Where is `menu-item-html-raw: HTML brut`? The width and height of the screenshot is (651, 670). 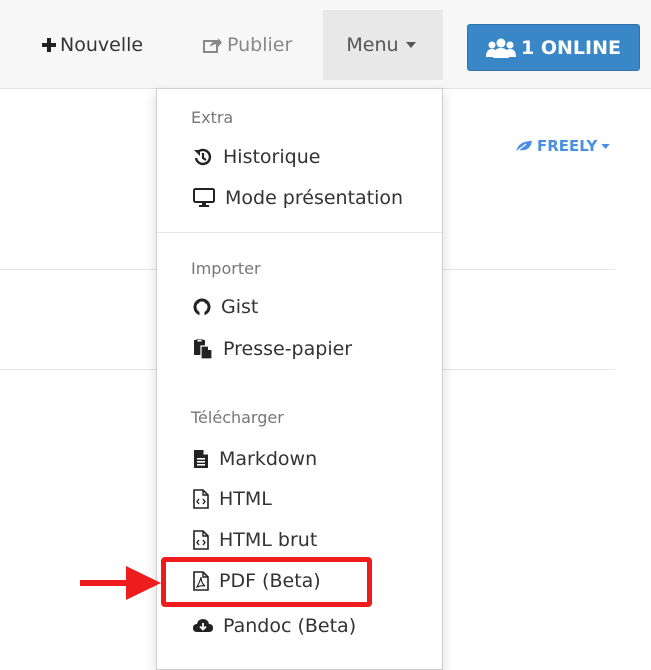
menu-item-html-raw: HTML brut is located at coordinates (255, 540).